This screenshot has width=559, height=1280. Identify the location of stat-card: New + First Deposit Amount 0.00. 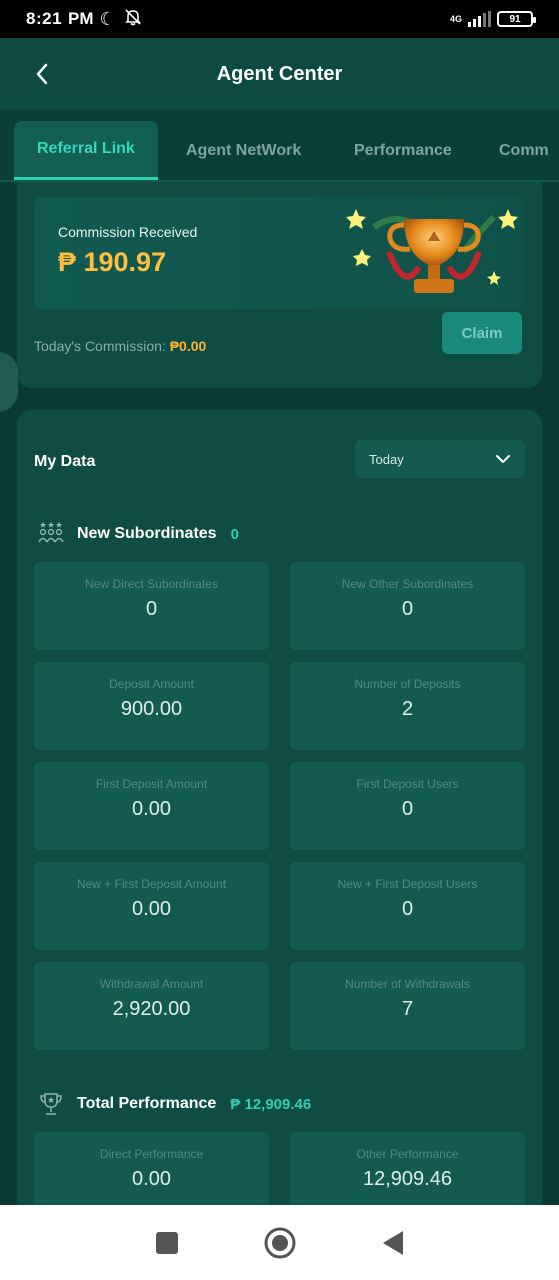
(151, 906).